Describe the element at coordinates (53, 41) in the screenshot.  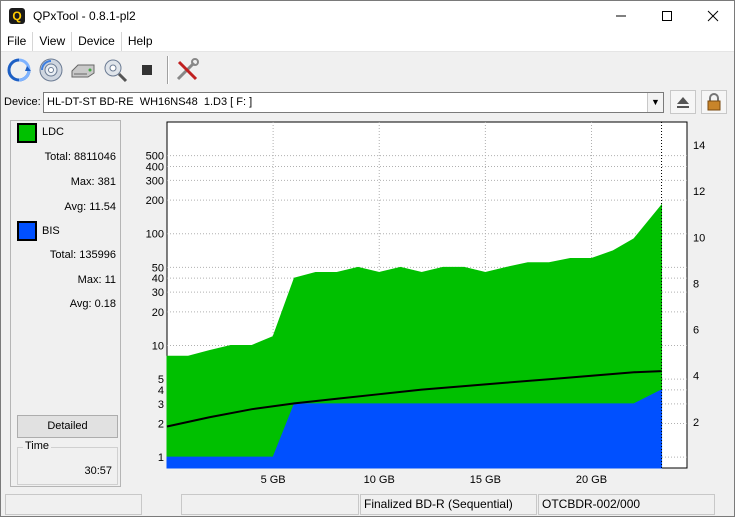
I see `menu-view: View` at that location.